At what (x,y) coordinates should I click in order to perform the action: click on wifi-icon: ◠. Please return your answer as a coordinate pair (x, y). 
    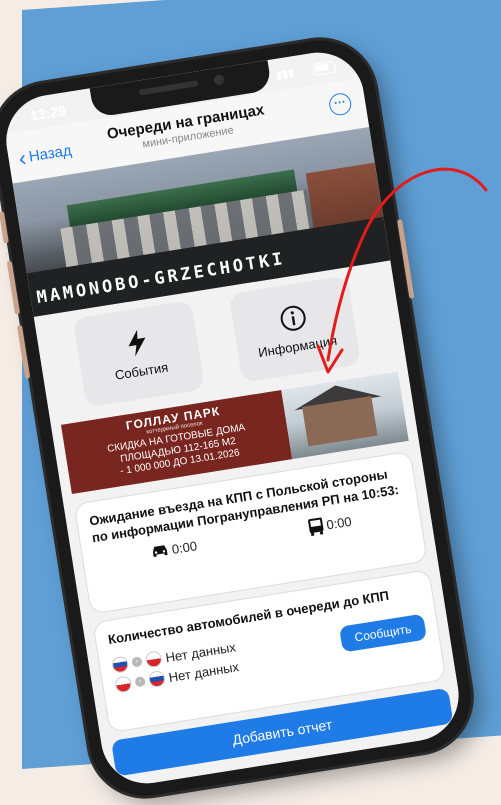
    Looking at the image, I should click on (304, 71).